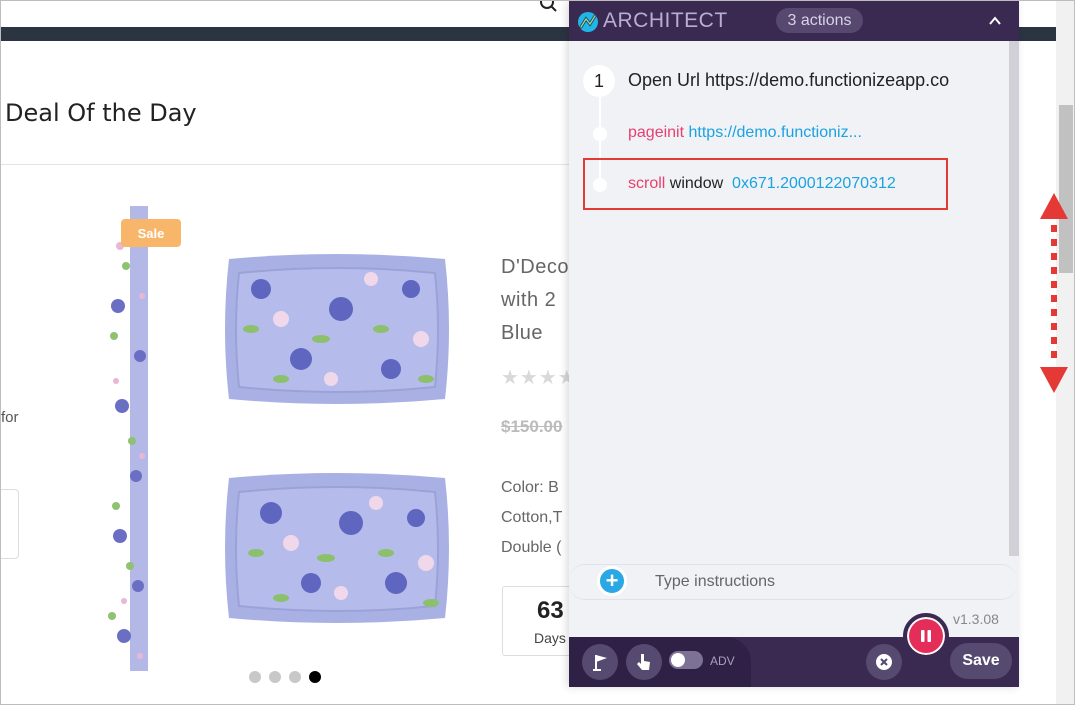 Image resolution: width=1075 pixels, height=705 pixels. What do you see at coordinates (535, 267) in the screenshot?
I see `product-title-line: D'Deco` at bounding box center [535, 267].